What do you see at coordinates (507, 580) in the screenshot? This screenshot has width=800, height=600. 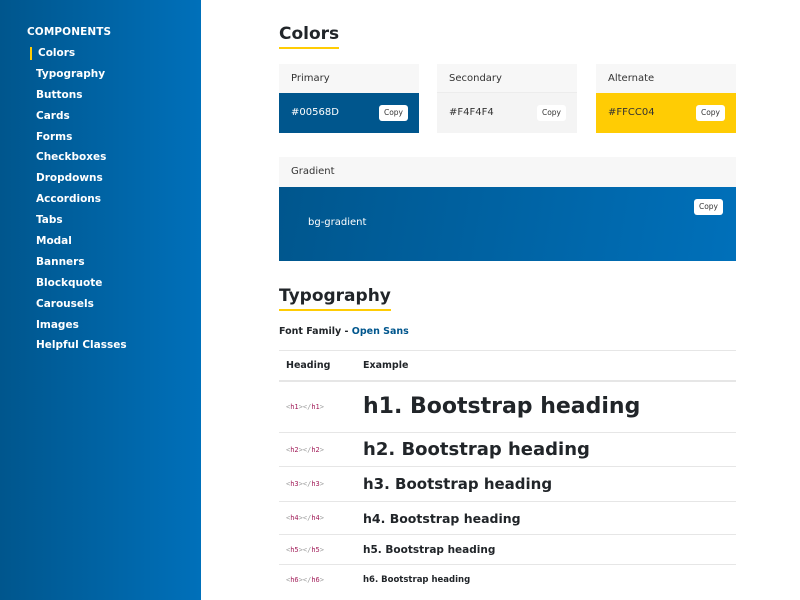 I see `table-row: <h6></h6> h6. Bootstrap heading` at bounding box center [507, 580].